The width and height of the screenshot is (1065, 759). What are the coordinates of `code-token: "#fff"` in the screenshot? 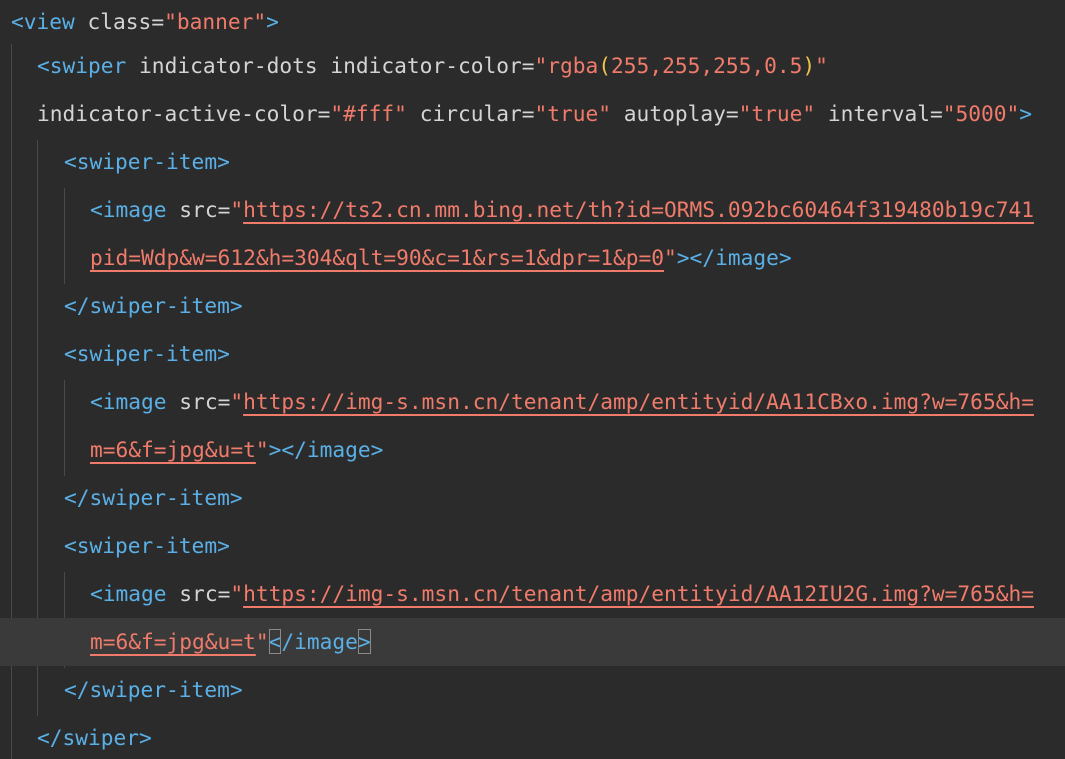 It's located at (368, 113).